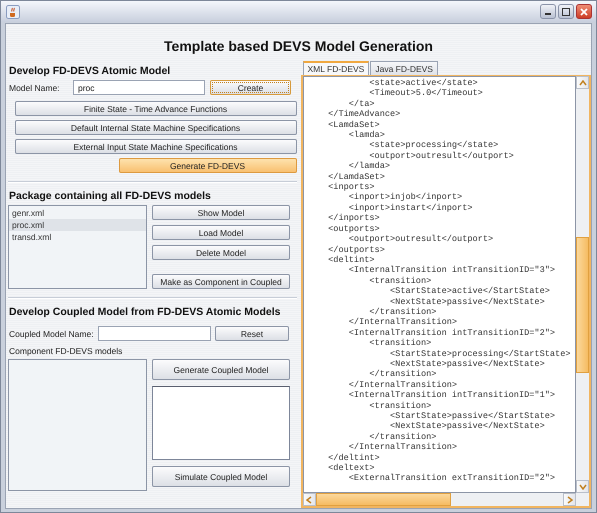 This screenshot has height=513, width=597. What do you see at coordinates (354, 458) in the screenshot?
I see `code-line: </deltint>` at bounding box center [354, 458].